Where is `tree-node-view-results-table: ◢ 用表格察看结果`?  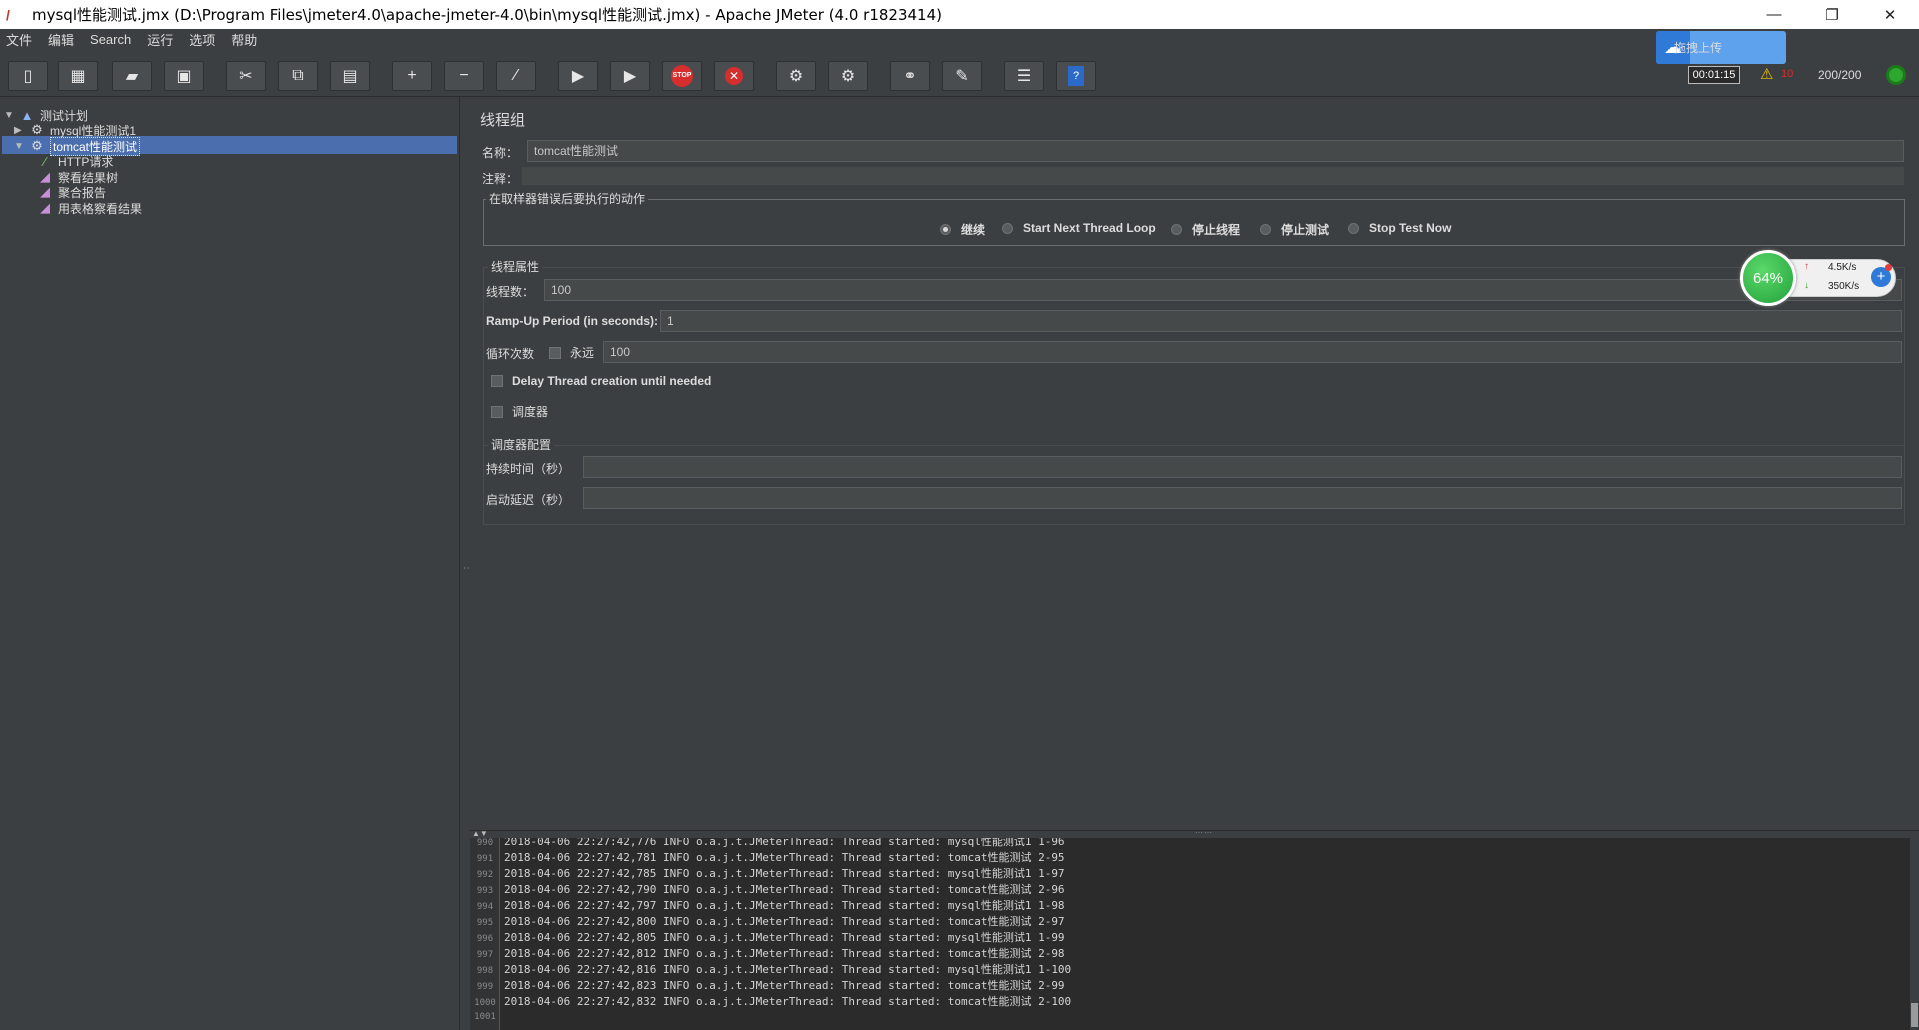
tree-node-view-results-table: ◢ 用表格察看结果 is located at coordinates (89, 208).